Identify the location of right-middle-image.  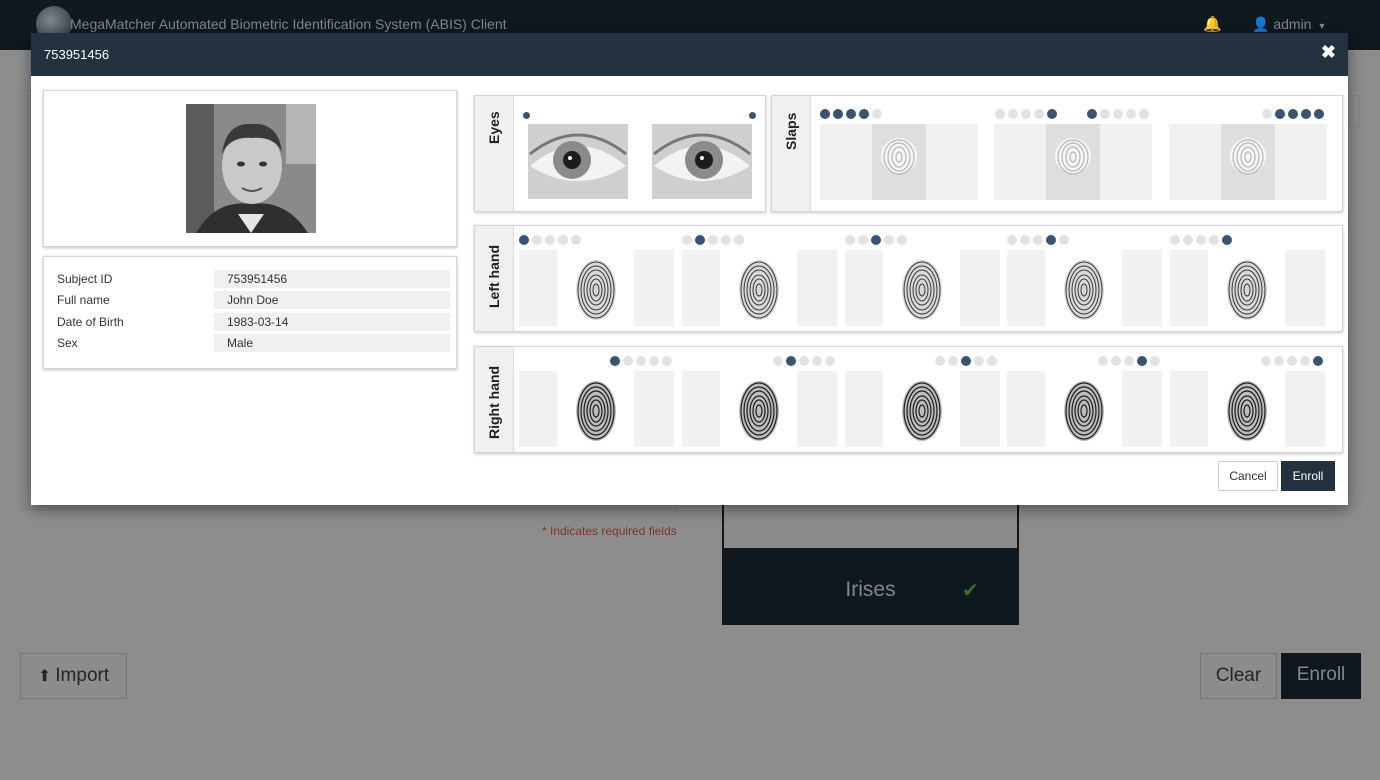
(922, 409).